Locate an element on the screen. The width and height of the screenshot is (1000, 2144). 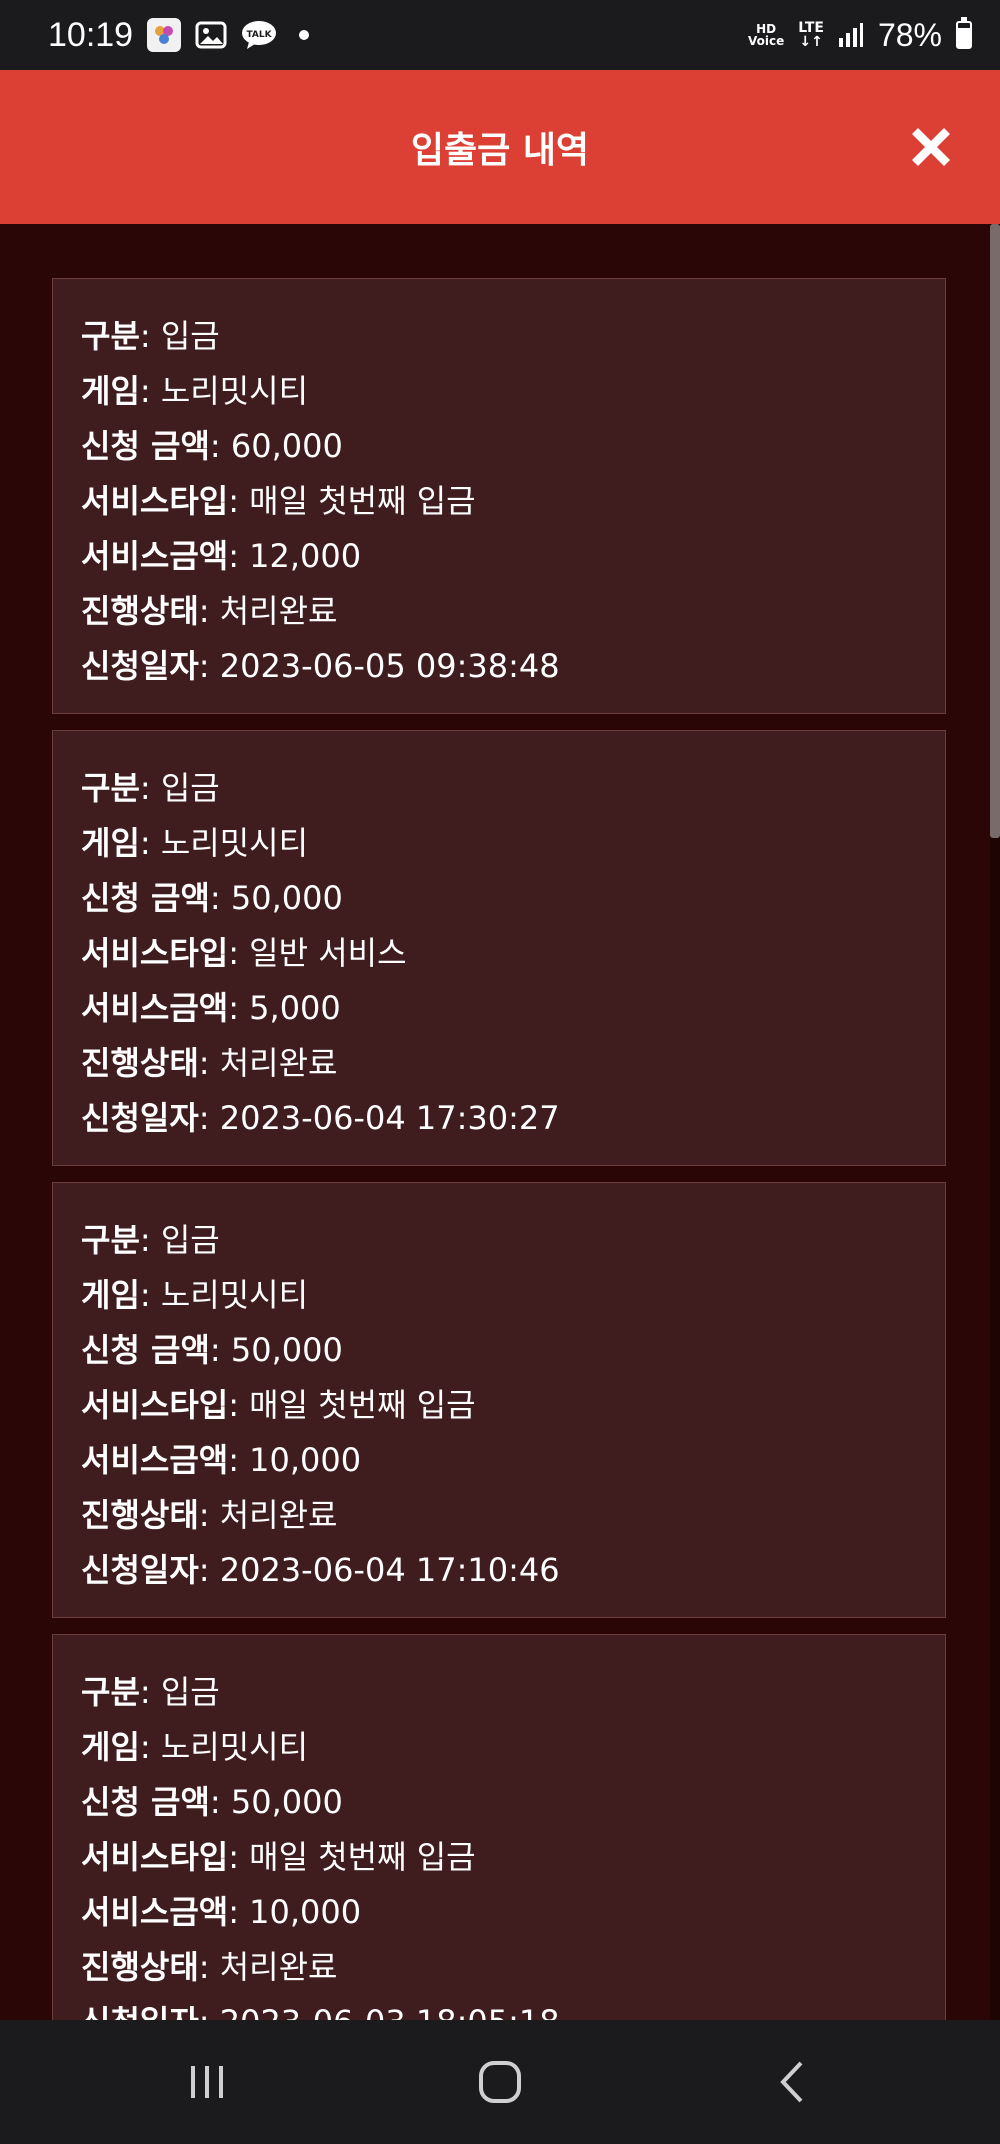
home-icon is located at coordinates (500, 2082).